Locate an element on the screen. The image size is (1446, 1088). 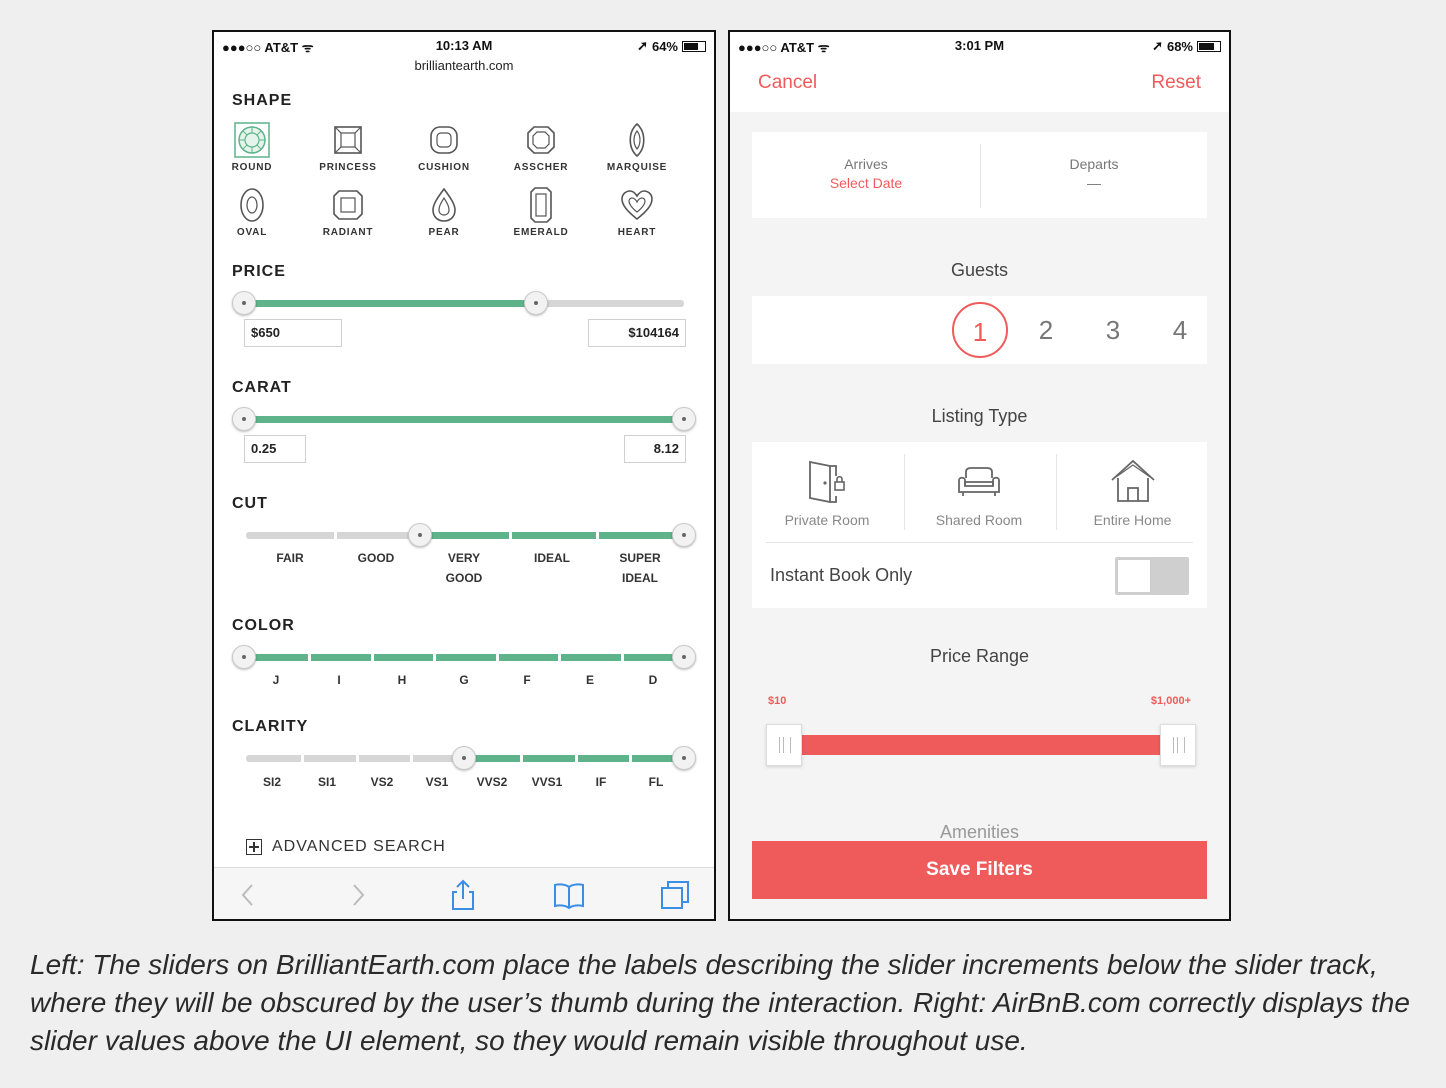
shape-marquise: MARQUISE is located at coordinates (637, 147).